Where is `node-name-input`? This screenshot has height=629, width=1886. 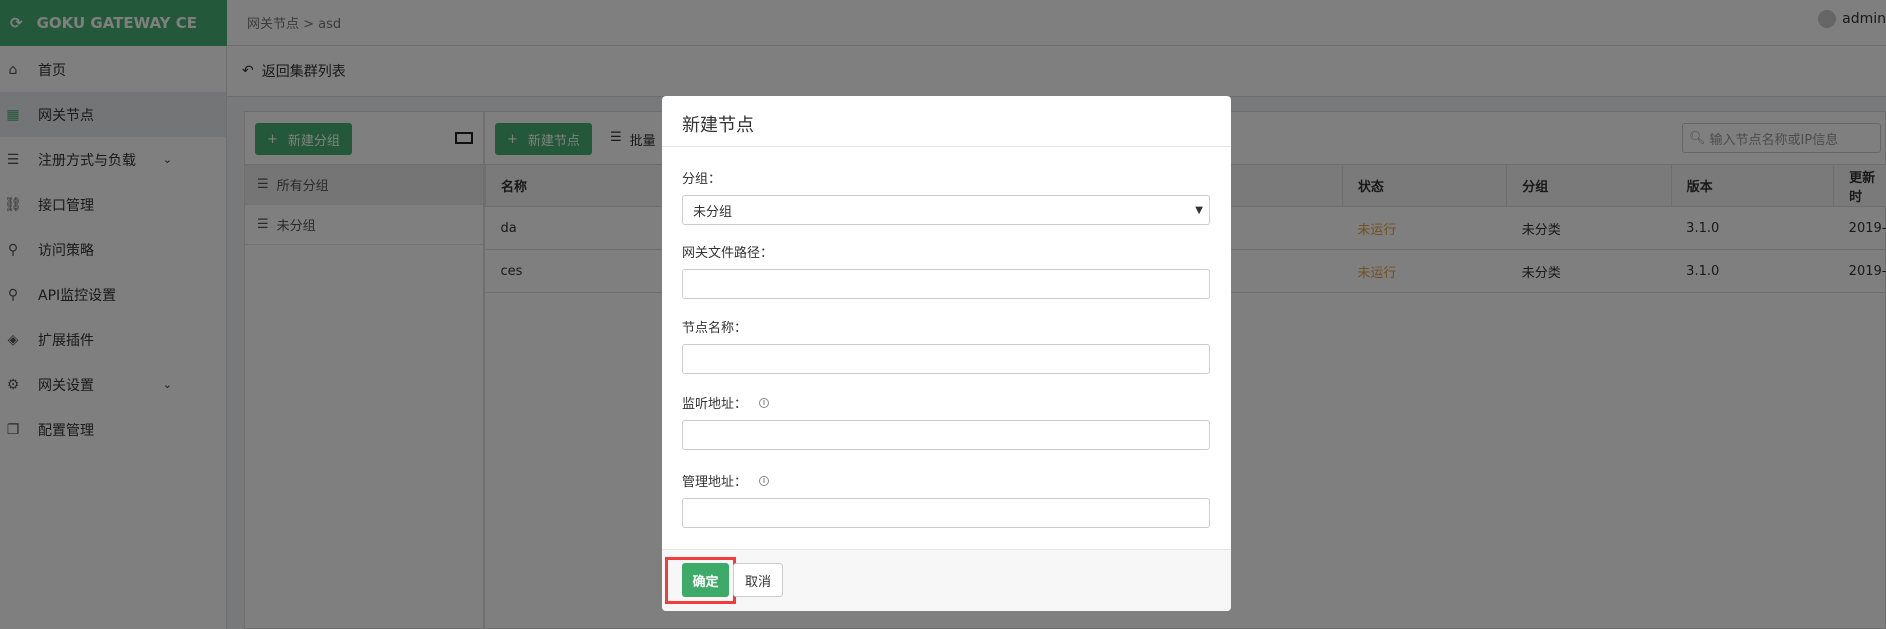
node-name-input is located at coordinates (946, 359).